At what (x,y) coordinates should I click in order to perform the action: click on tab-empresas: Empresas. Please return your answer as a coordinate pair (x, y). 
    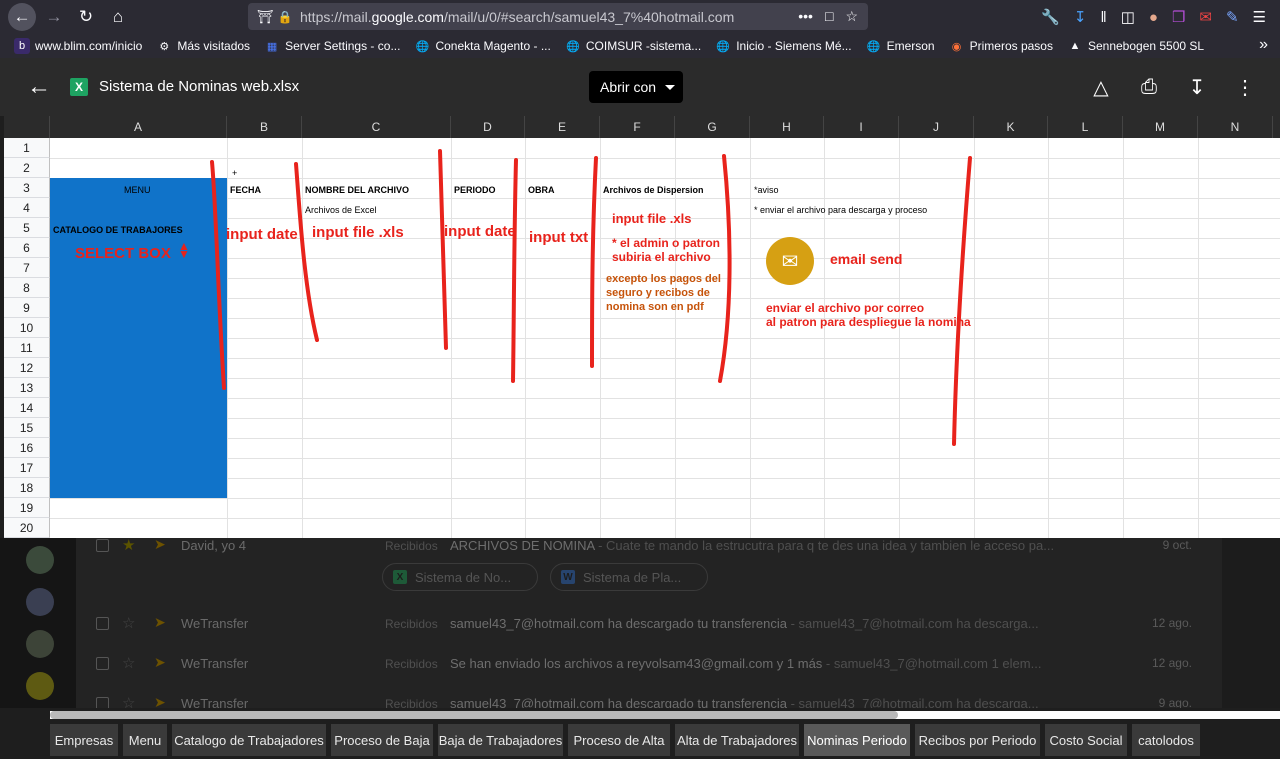
    Looking at the image, I should click on (84, 740).